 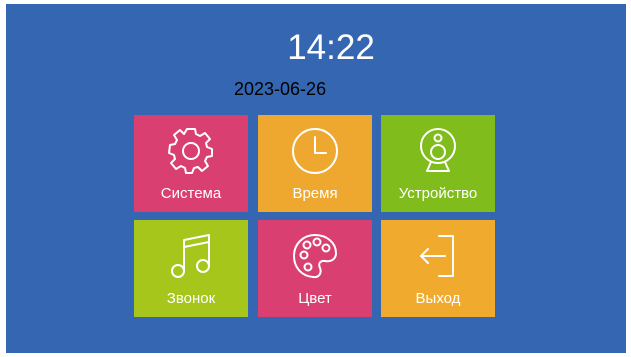 I want to click on menu-tile-exit: Выход, so click(x=438, y=268).